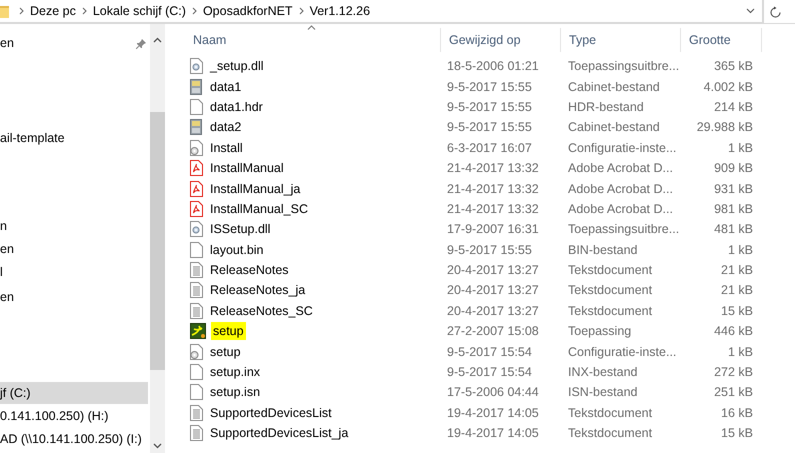 The height and width of the screenshot is (453, 795). What do you see at coordinates (733, 107) in the screenshot?
I see `file-size: 214 kB` at bounding box center [733, 107].